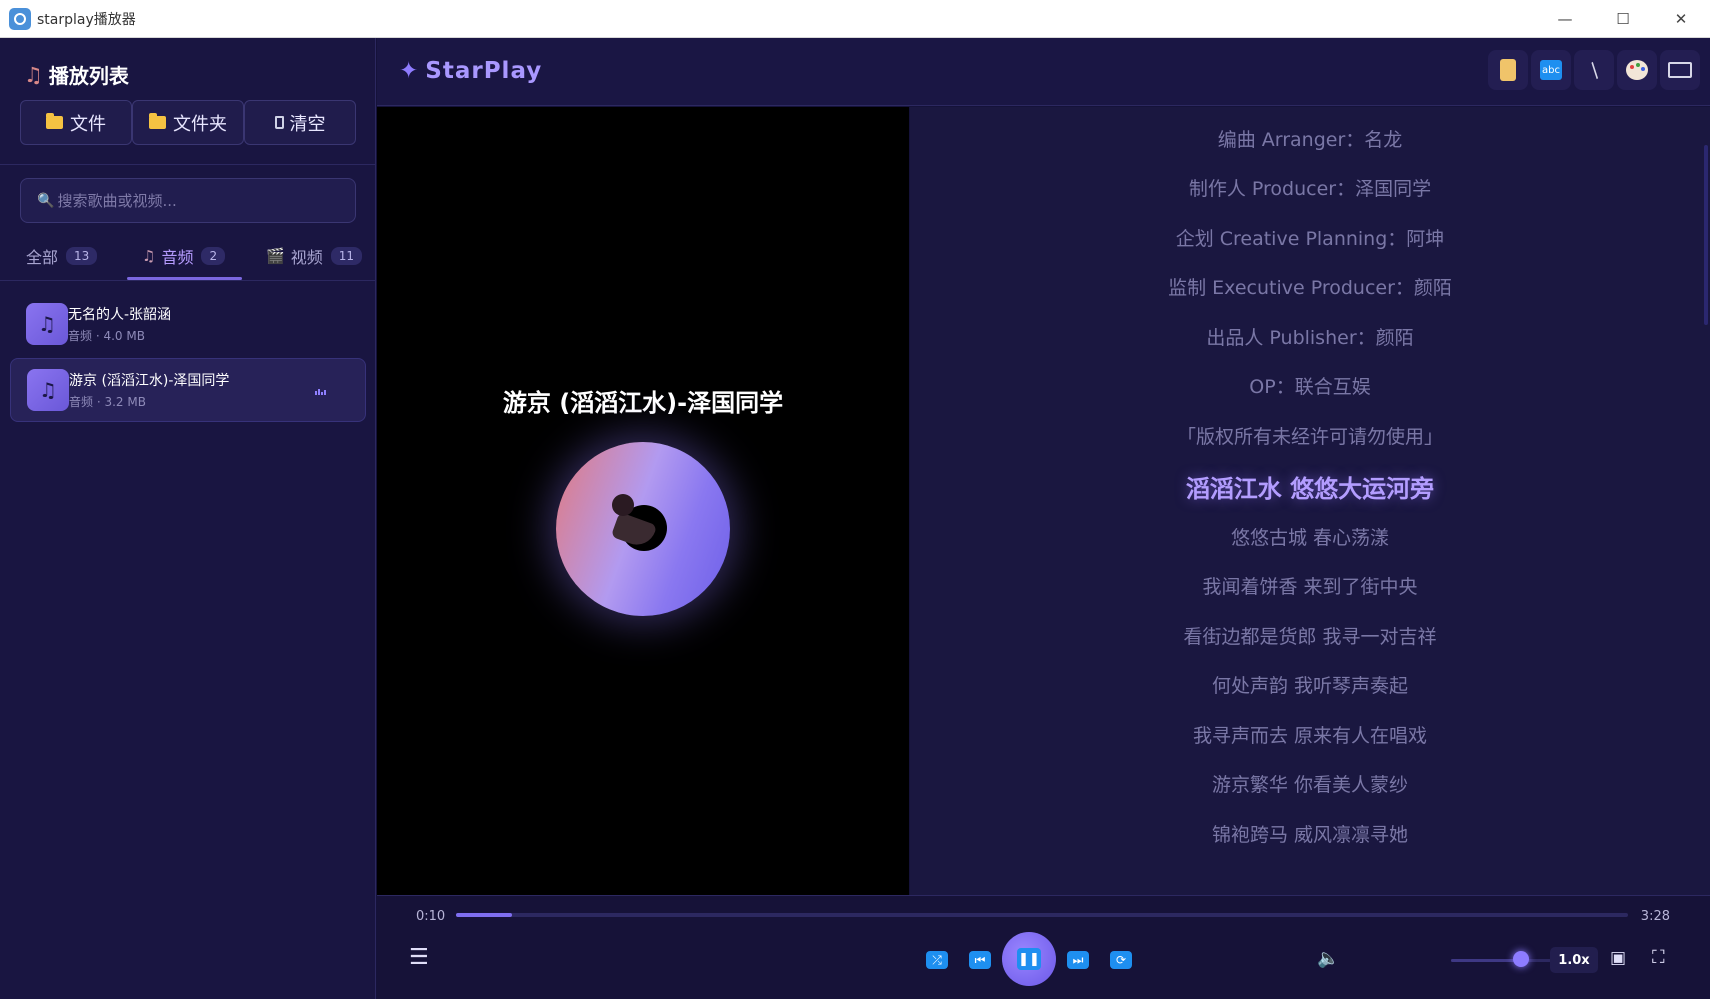 This screenshot has height=999, width=1710. Describe the element at coordinates (1565, 19) in the screenshot. I see `minimize-button: —` at that location.